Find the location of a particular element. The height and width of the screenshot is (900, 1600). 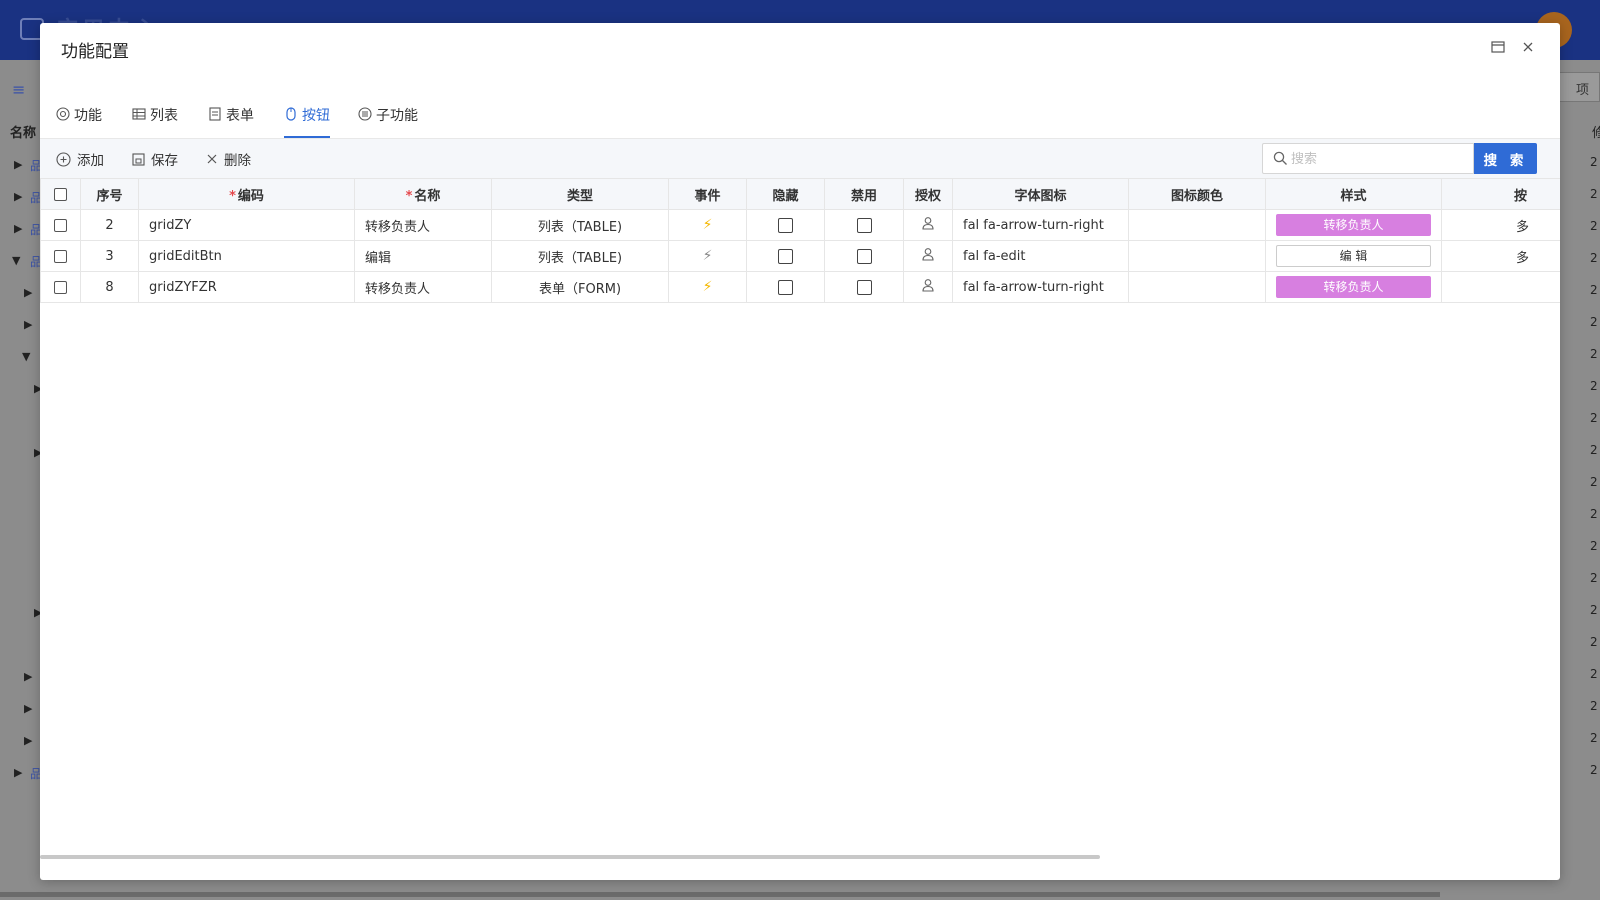

column-header-style: 样式 is located at coordinates (1353, 194).